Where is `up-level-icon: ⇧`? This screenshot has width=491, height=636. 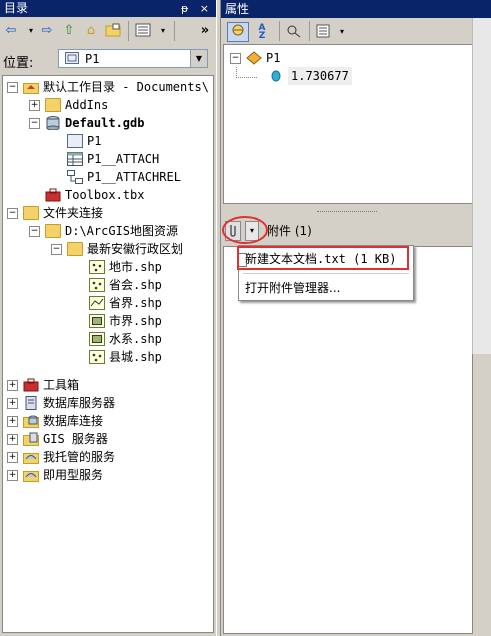 up-level-icon: ⇧ is located at coordinates (69, 31).